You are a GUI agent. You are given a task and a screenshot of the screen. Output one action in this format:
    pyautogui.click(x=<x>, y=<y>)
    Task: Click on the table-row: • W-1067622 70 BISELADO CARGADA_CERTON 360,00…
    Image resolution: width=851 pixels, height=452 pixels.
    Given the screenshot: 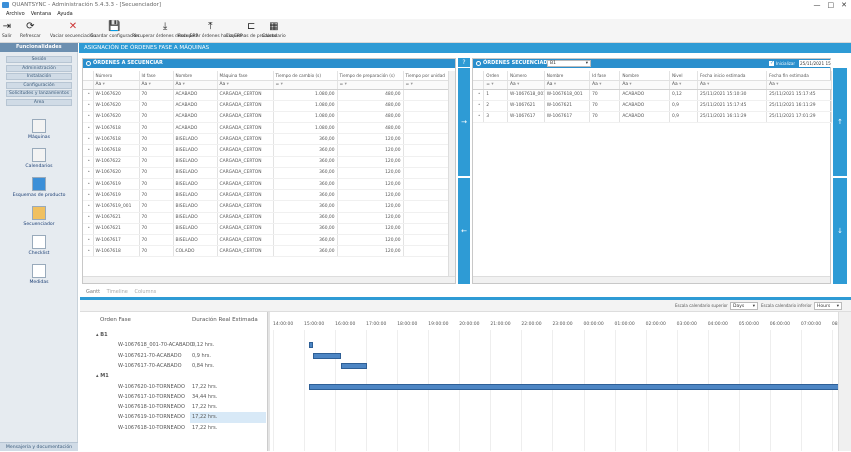 What is the action you would take?
    pyautogui.click(x=266, y=162)
    